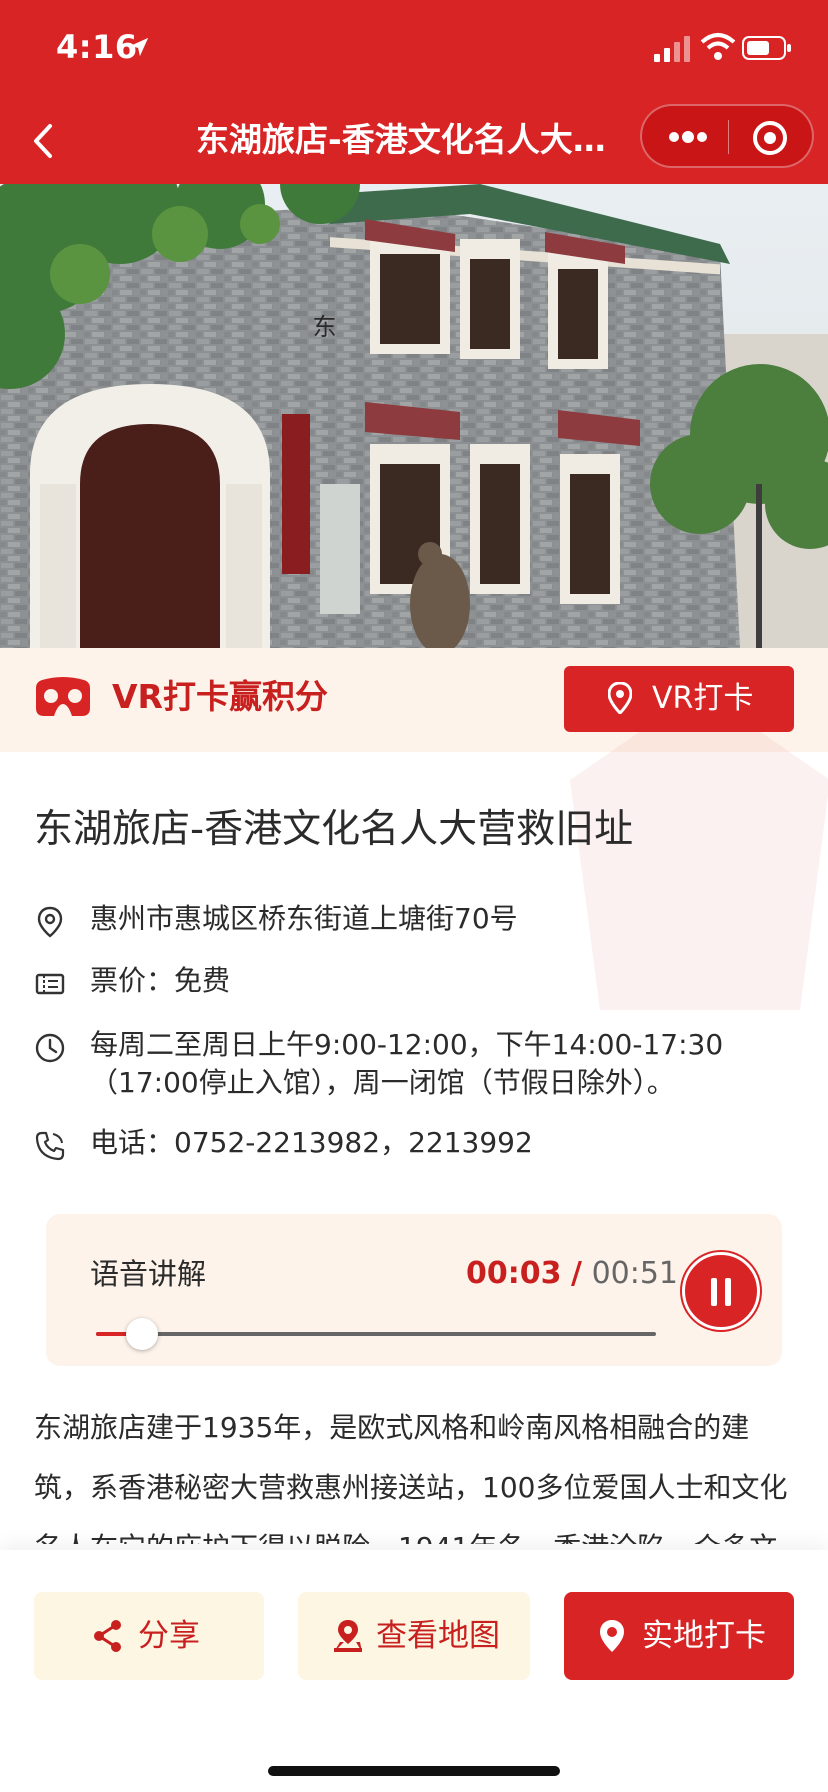 Image resolution: width=828 pixels, height=1792 pixels. I want to click on bottom-action-bar: 分享 查看地图 实地打卡, so click(414, 1671).